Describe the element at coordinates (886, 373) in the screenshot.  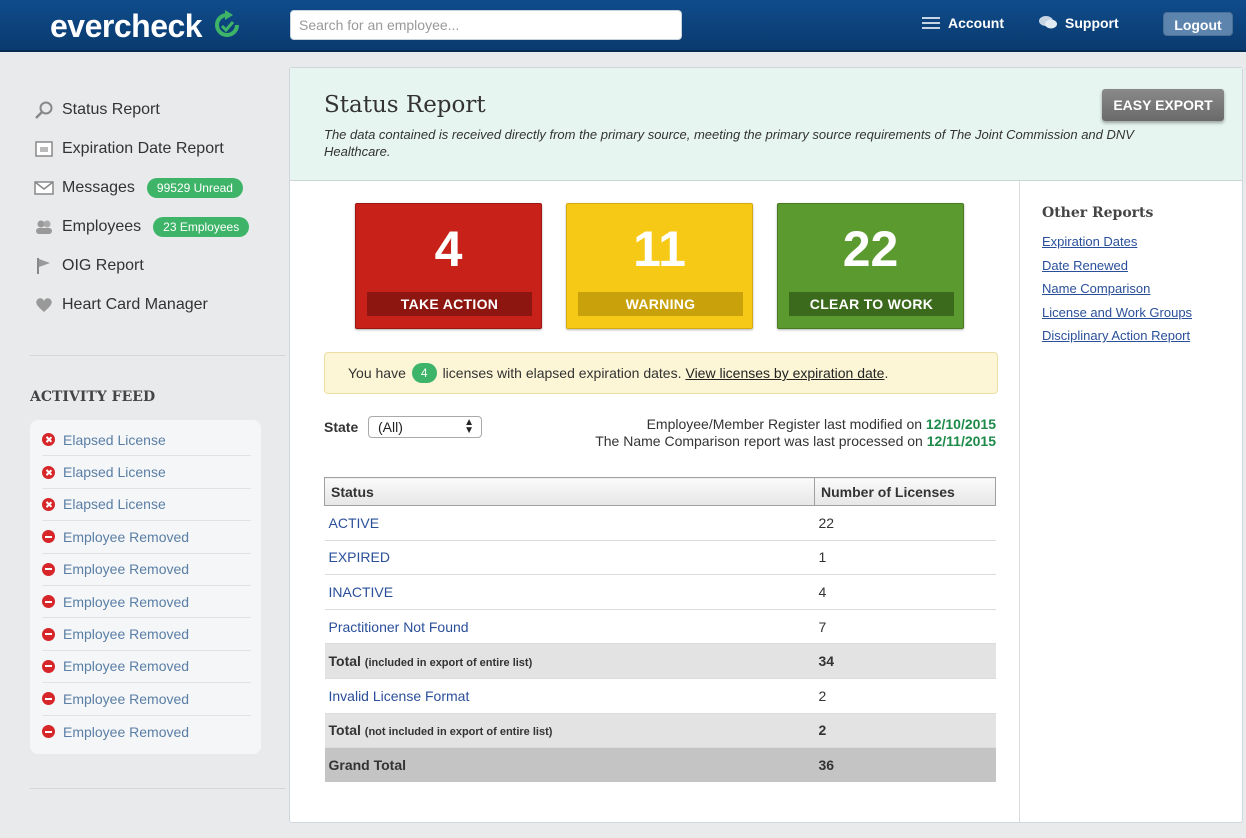
I see `alert-suffix: .` at that location.